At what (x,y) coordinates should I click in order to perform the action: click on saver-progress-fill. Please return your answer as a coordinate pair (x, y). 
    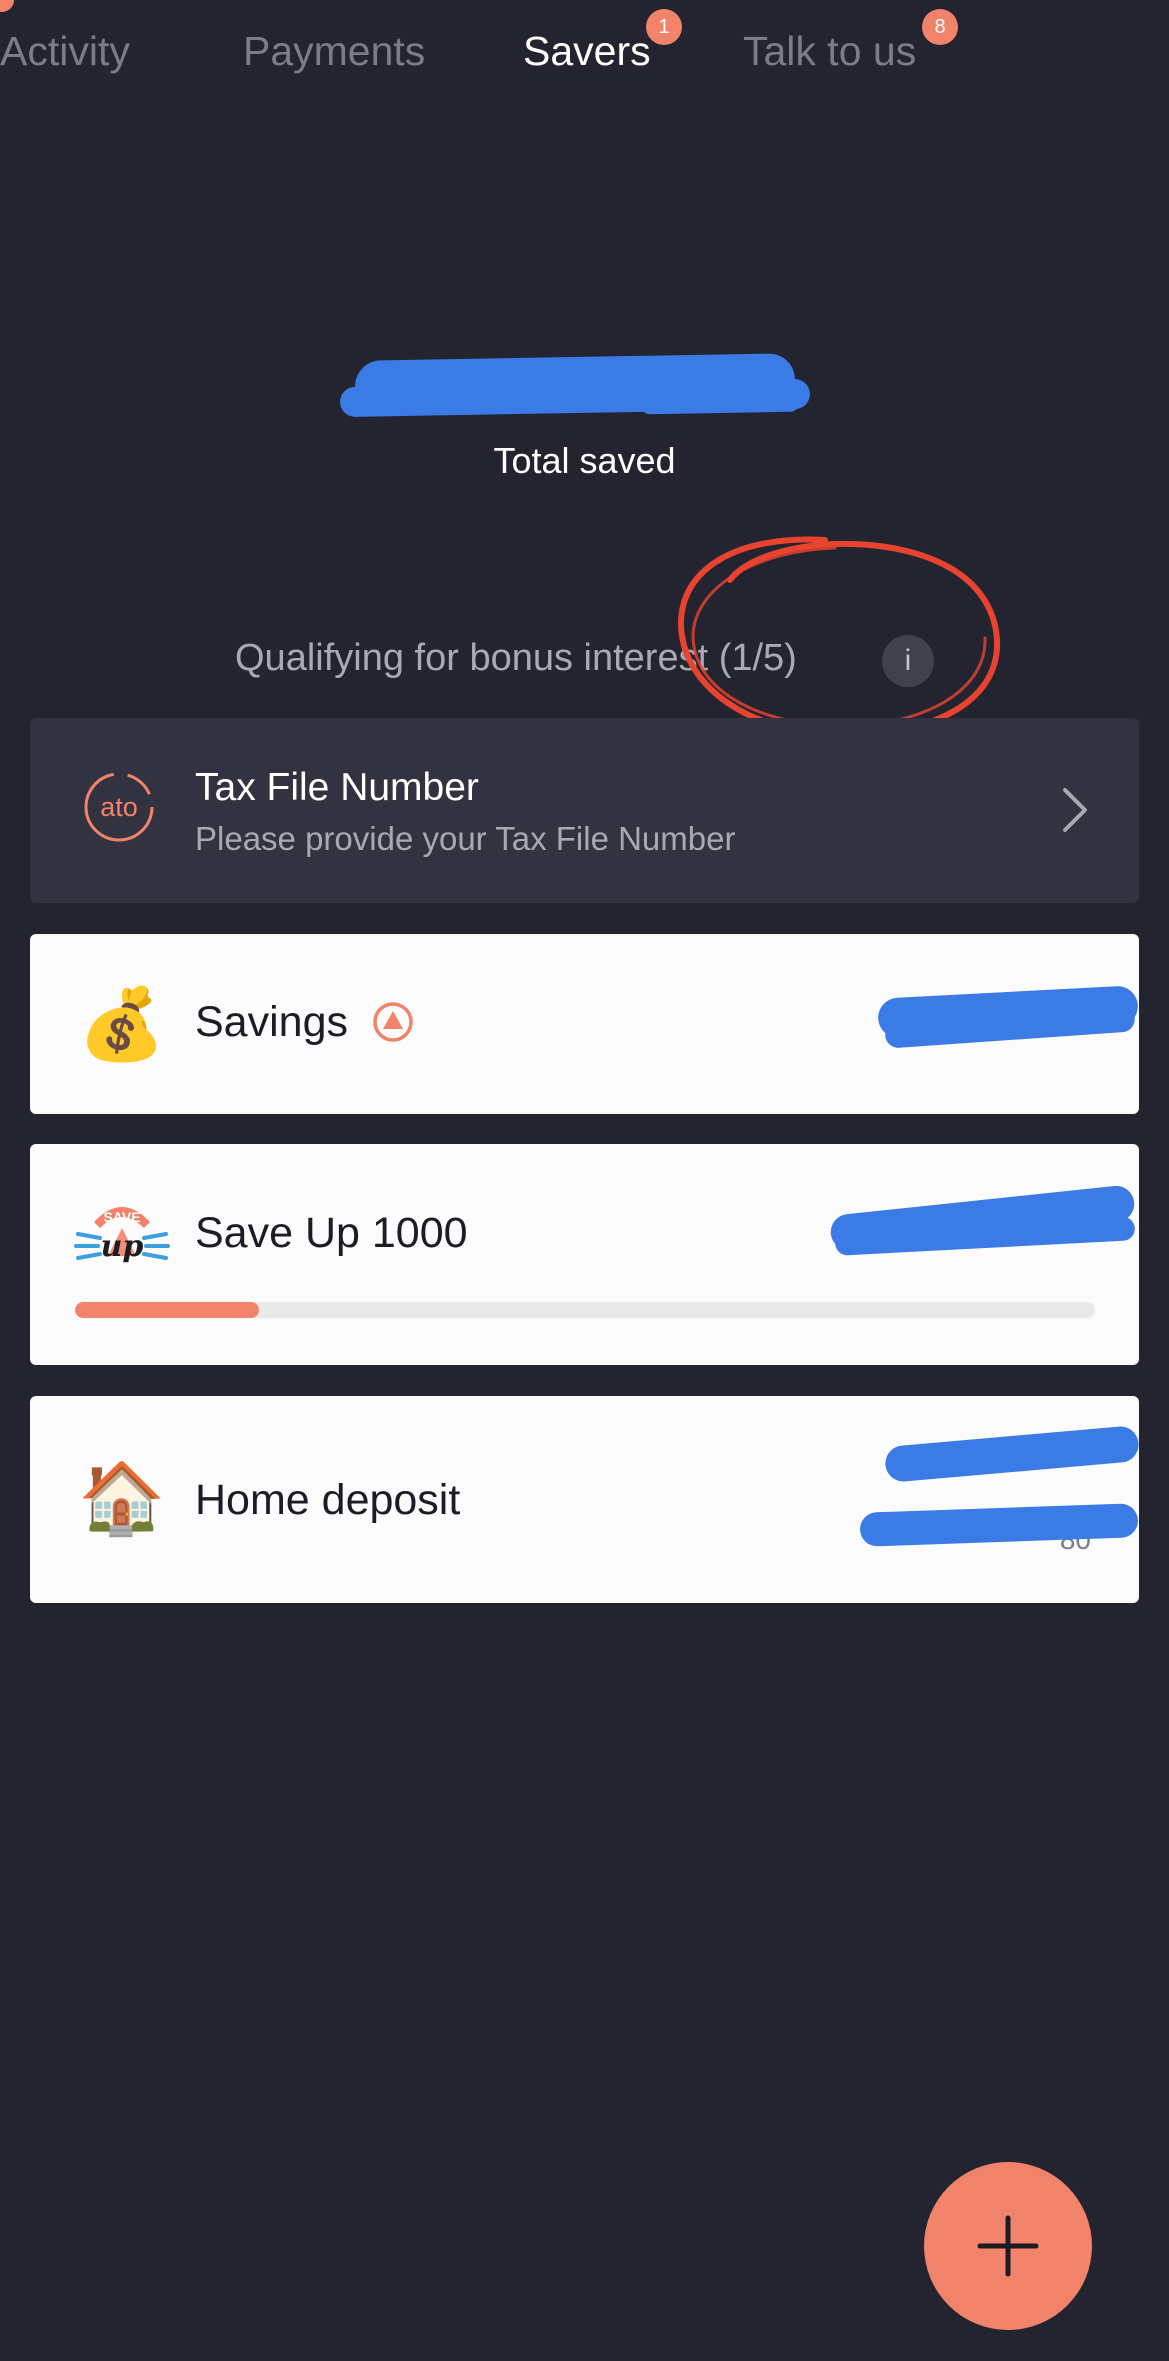
    Looking at the image, I should click on (167, 1310).